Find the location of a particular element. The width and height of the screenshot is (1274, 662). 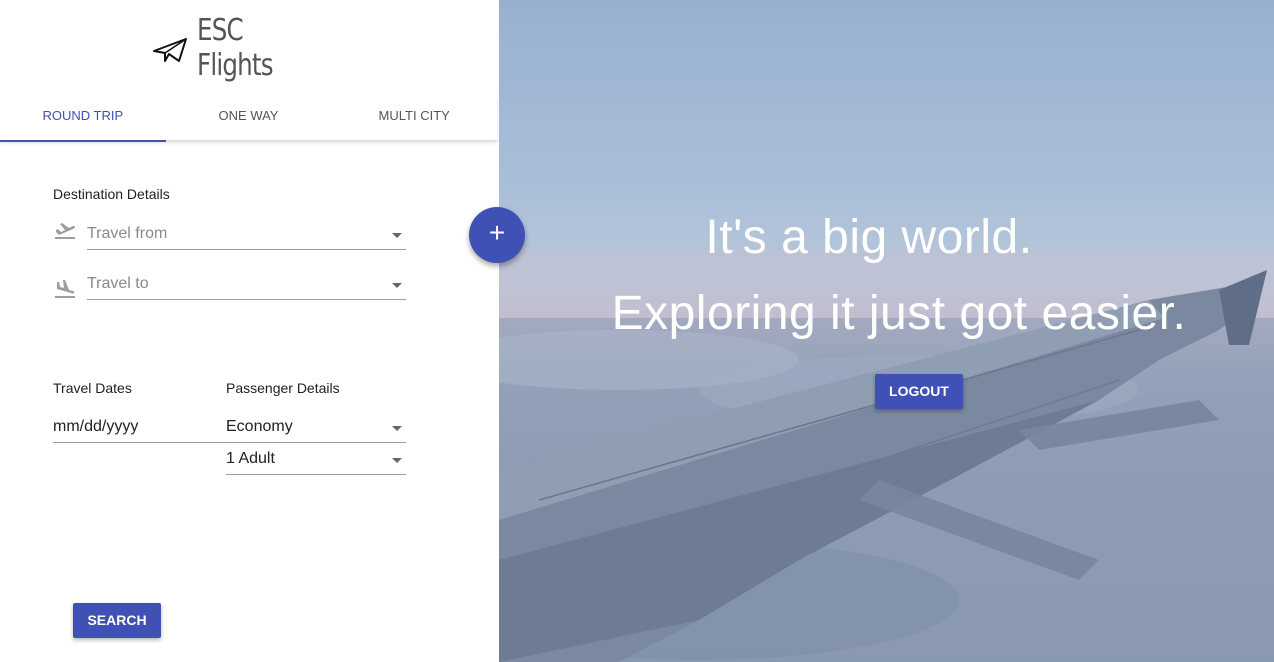

search-button: SEARCH is located at coordinates (117, 620).